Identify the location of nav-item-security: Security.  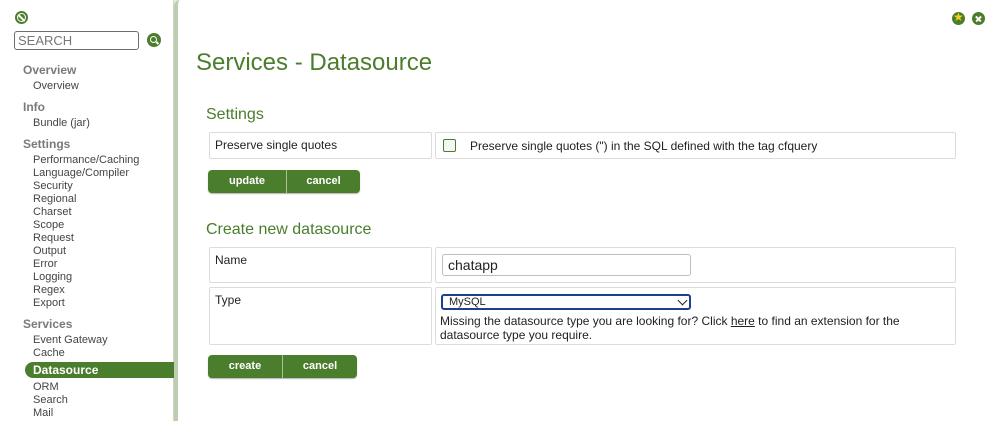
(53, 186).